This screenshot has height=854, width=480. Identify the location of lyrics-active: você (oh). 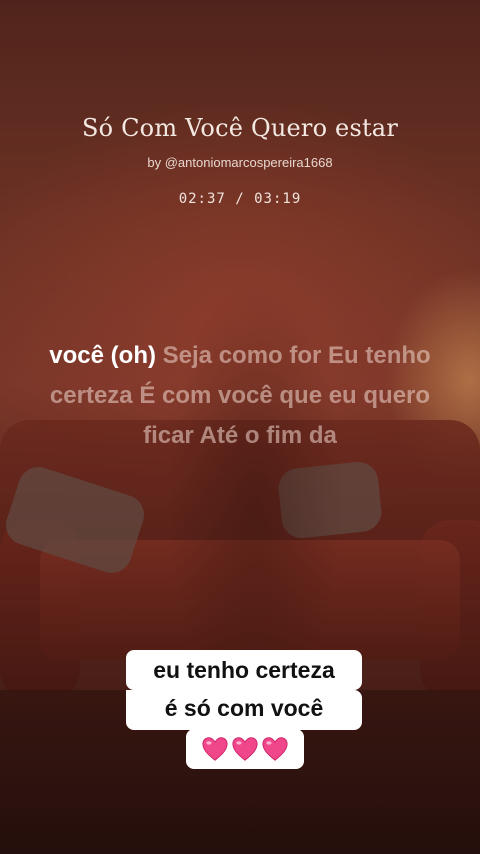
(102, 355).